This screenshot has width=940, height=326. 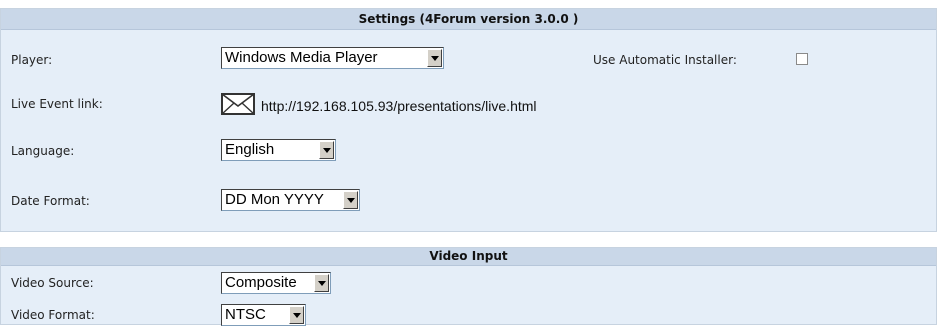 I want to click on settings-header: Settings (4Forum version 3.0.0 ), so click(x=468, y=19).